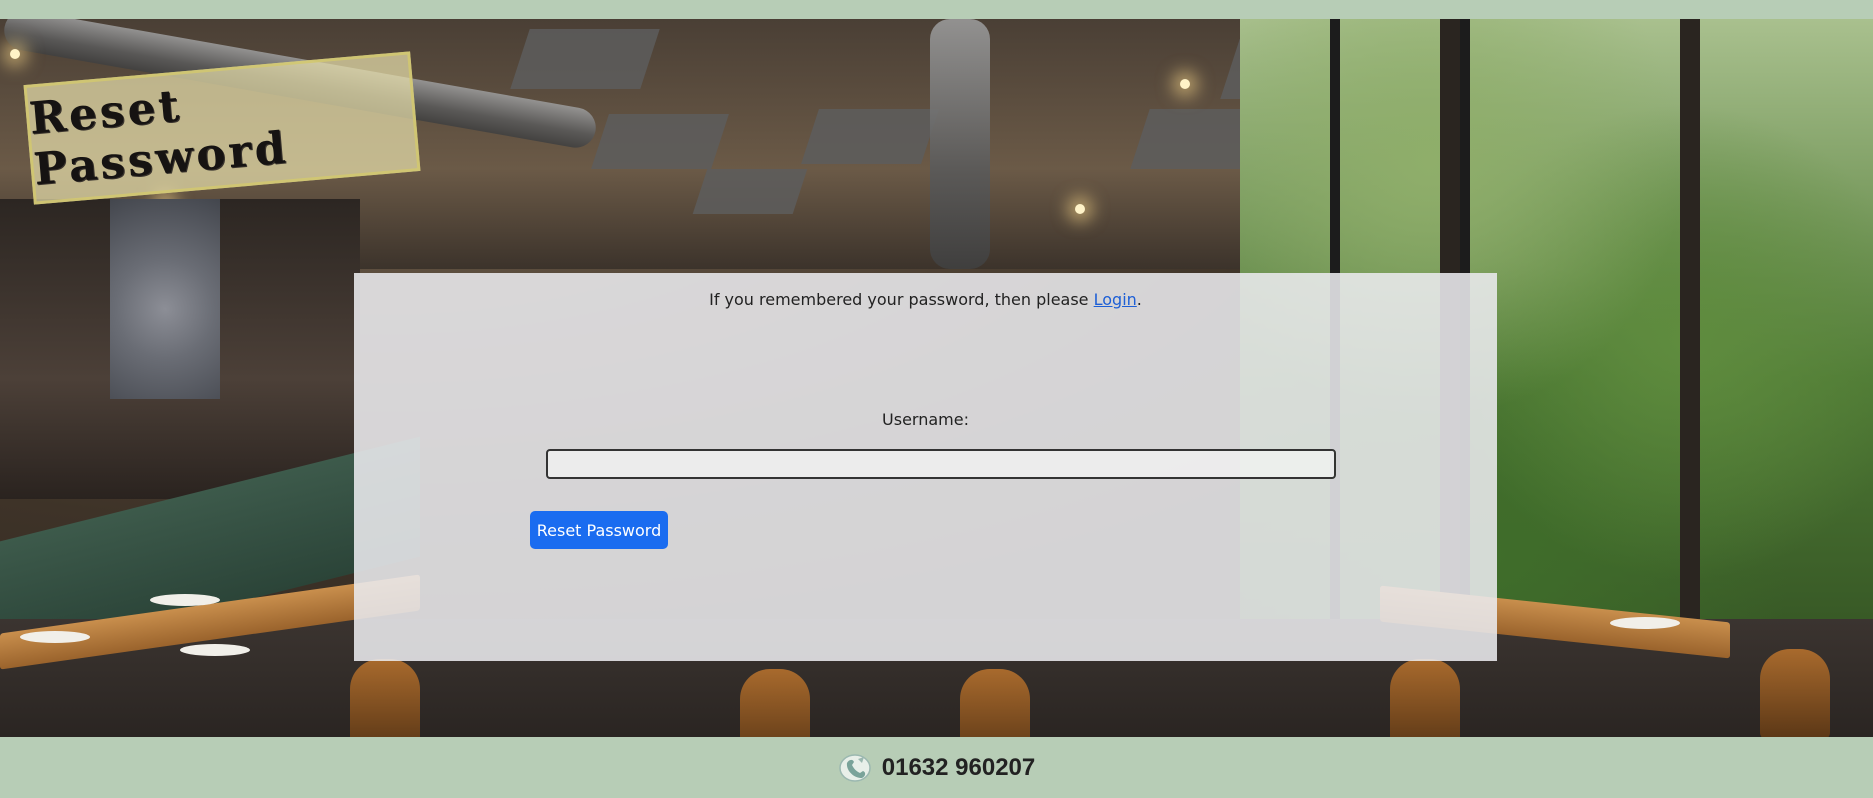 The image size is (1873, 798). I want to click on air-duct, so click(960, 144).